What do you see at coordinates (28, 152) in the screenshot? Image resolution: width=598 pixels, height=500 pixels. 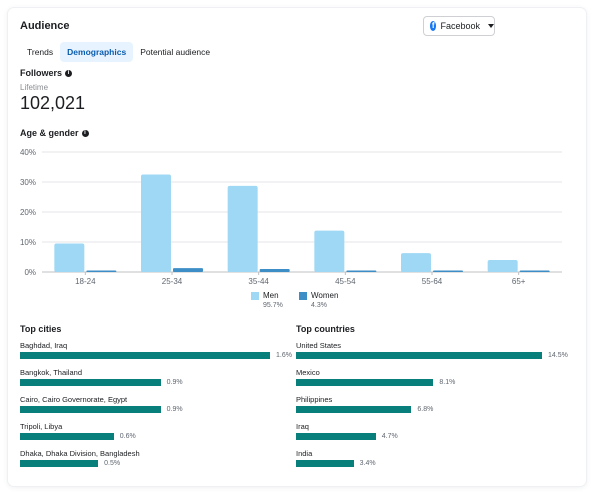 I see `y-tick-label: 40%` at bounding box center [28, 152].